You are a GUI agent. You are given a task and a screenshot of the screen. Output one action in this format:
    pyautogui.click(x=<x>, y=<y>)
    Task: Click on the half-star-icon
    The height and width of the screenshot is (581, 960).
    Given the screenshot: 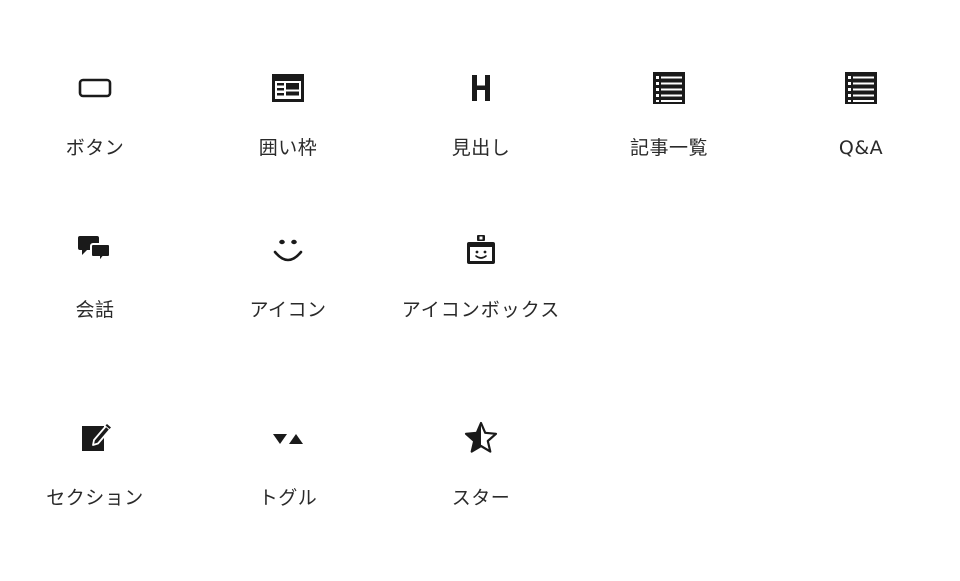 What is the action you would take?
    pyautogui.click(x=481, y=438)
    